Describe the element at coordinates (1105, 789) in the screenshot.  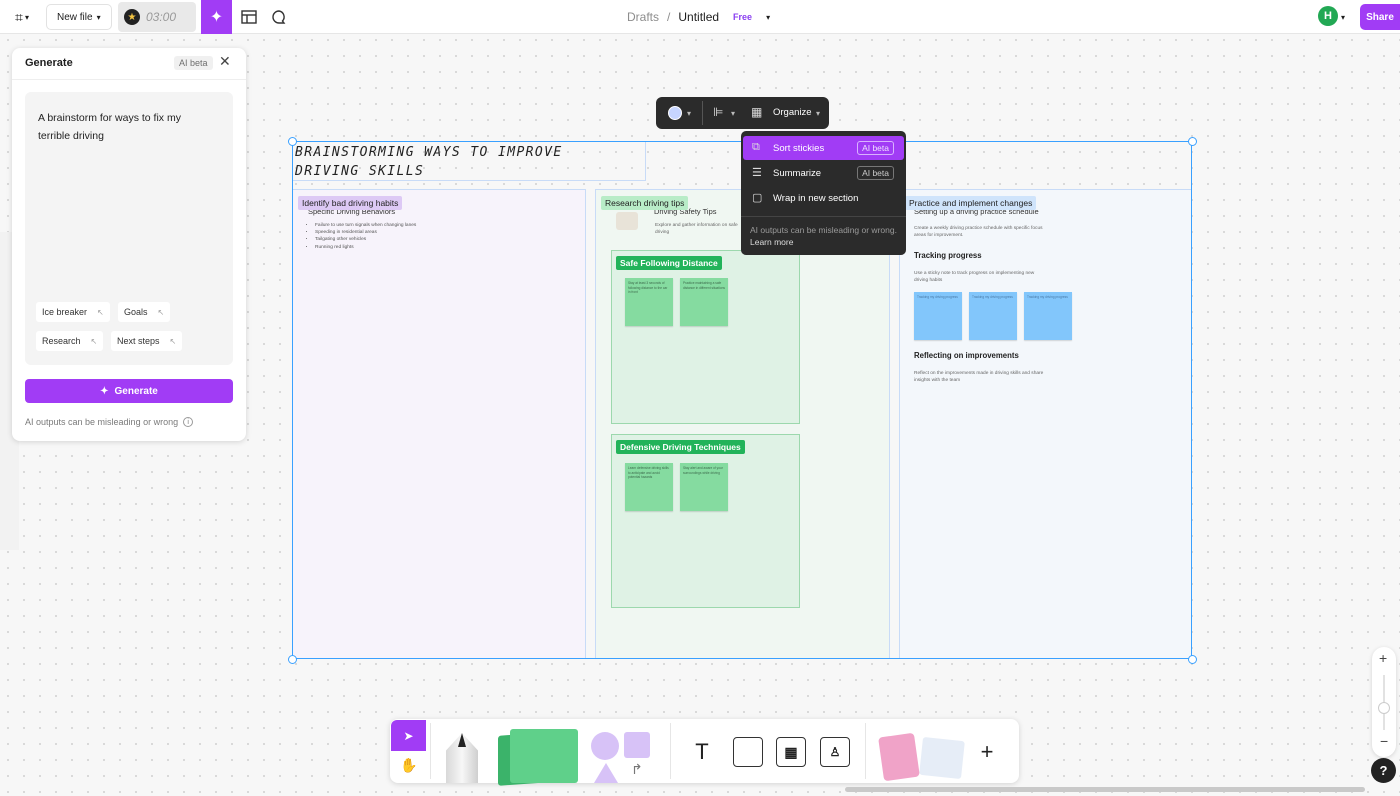
I see `horizontal-scrollbar` at that location.